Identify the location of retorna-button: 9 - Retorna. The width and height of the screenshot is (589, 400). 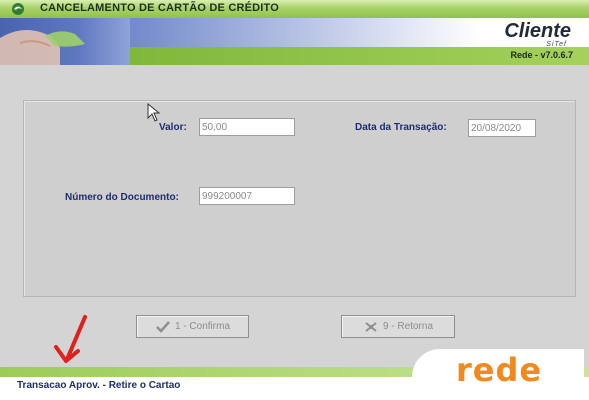
(398, 326).